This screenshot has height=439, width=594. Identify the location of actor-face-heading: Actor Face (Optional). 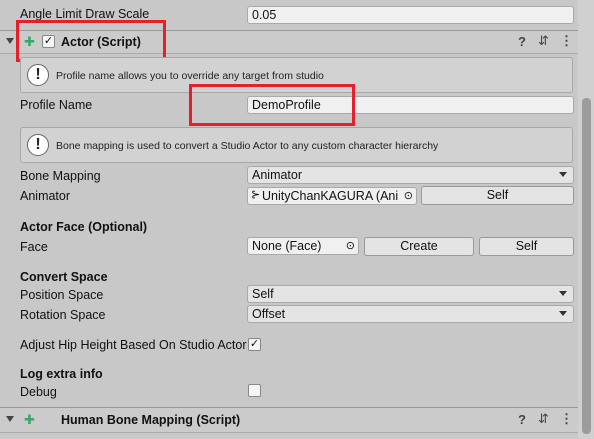
(84, 227).